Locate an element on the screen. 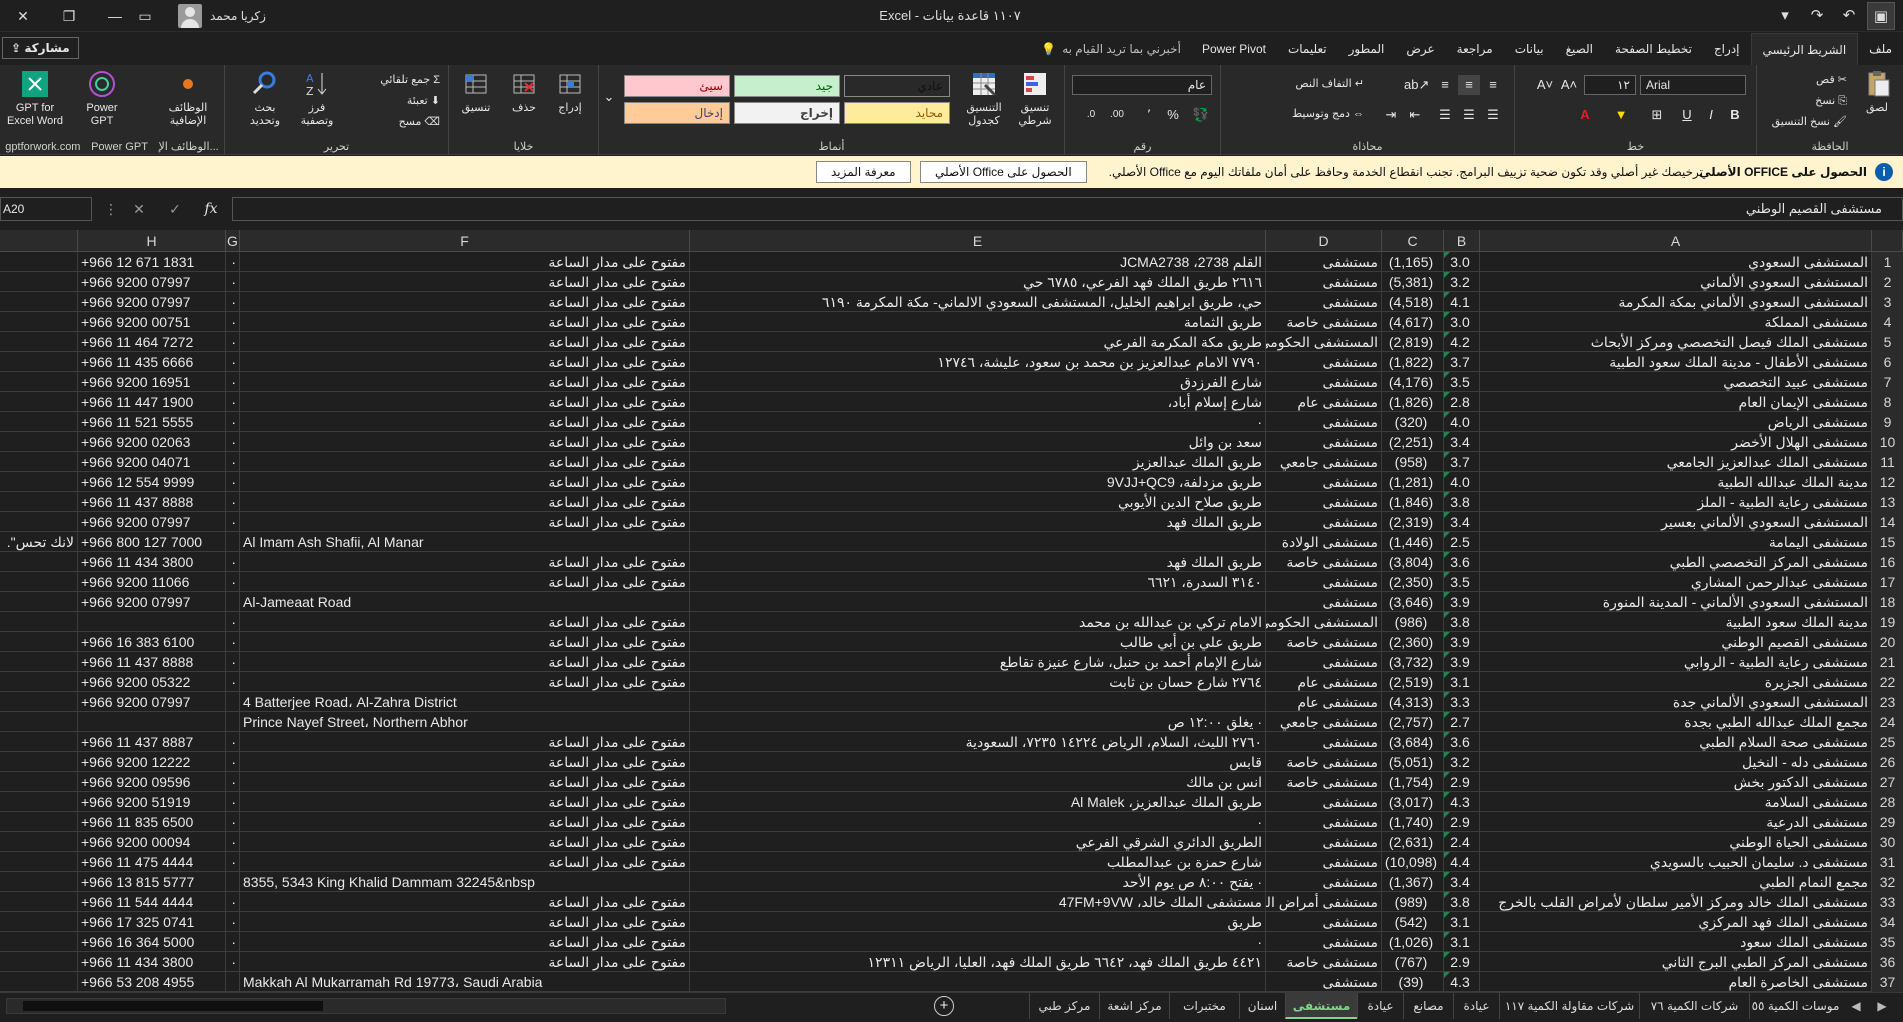  cell-f: 4 Batterjee Road، Al-Zahra District is located at coordinates (465, 702).